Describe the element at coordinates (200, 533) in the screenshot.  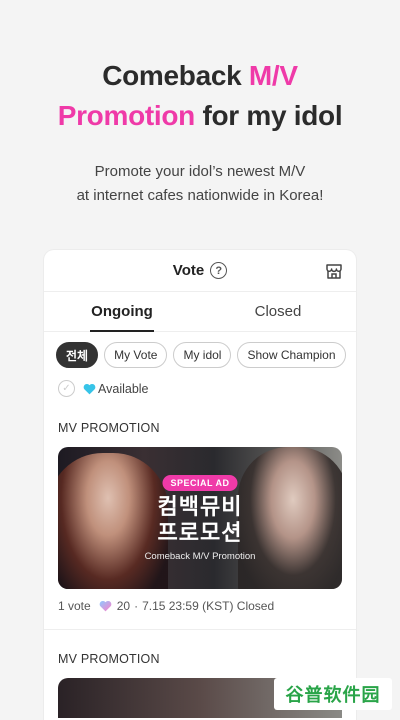
I see `promotion-title-kr-line2: 프로모션` at that location.